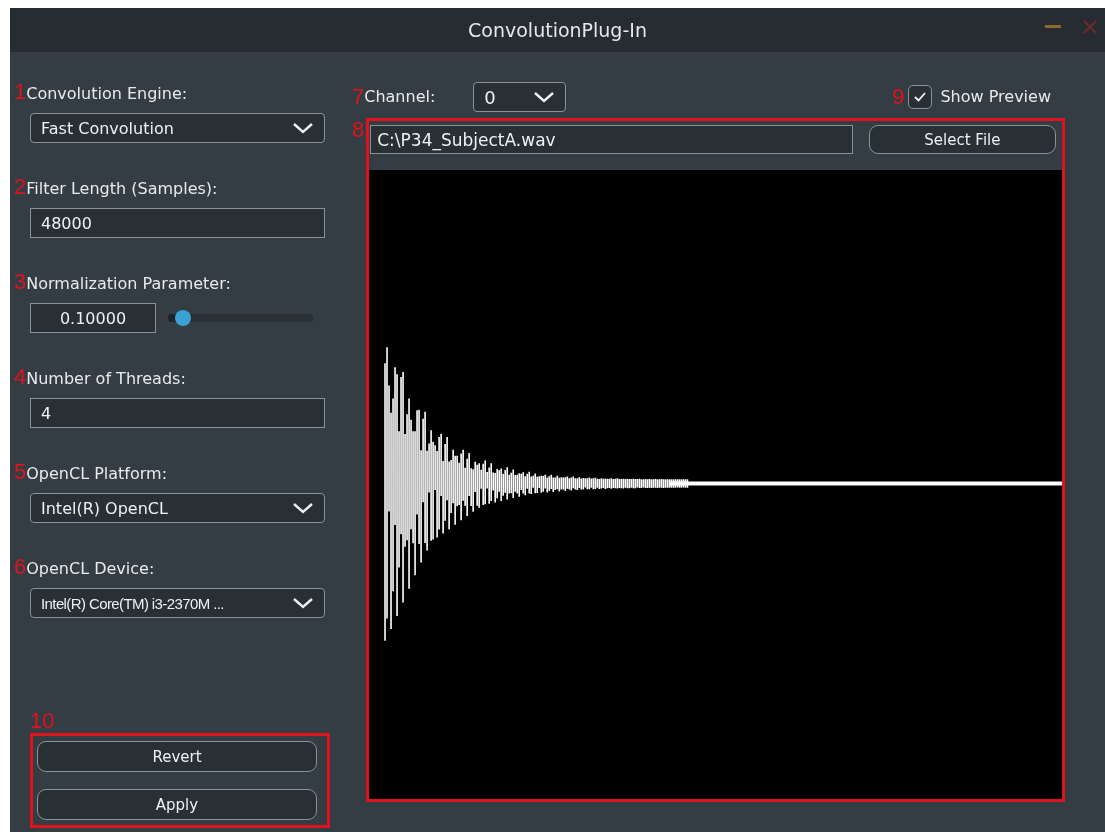  Describe the element at coordinates (177, 804) in the screenshot. I see `action-button: Apply` at that location.